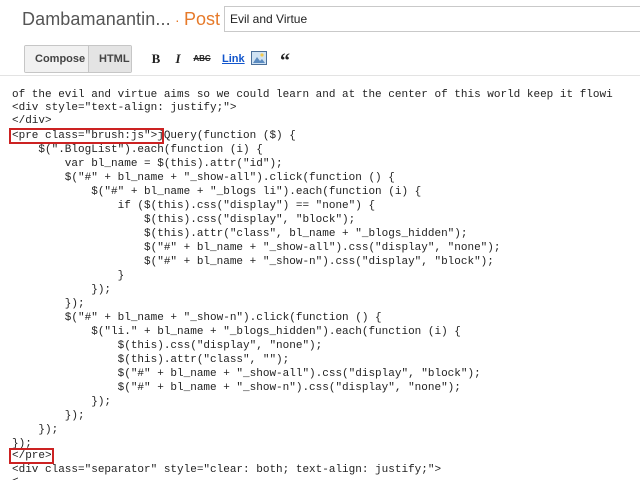 This screenshot has height=480, width=640. Describe the element at coordinates (167, 346) in the screenshot. I see `code-line: $(this).css("display", "none");` at that location.